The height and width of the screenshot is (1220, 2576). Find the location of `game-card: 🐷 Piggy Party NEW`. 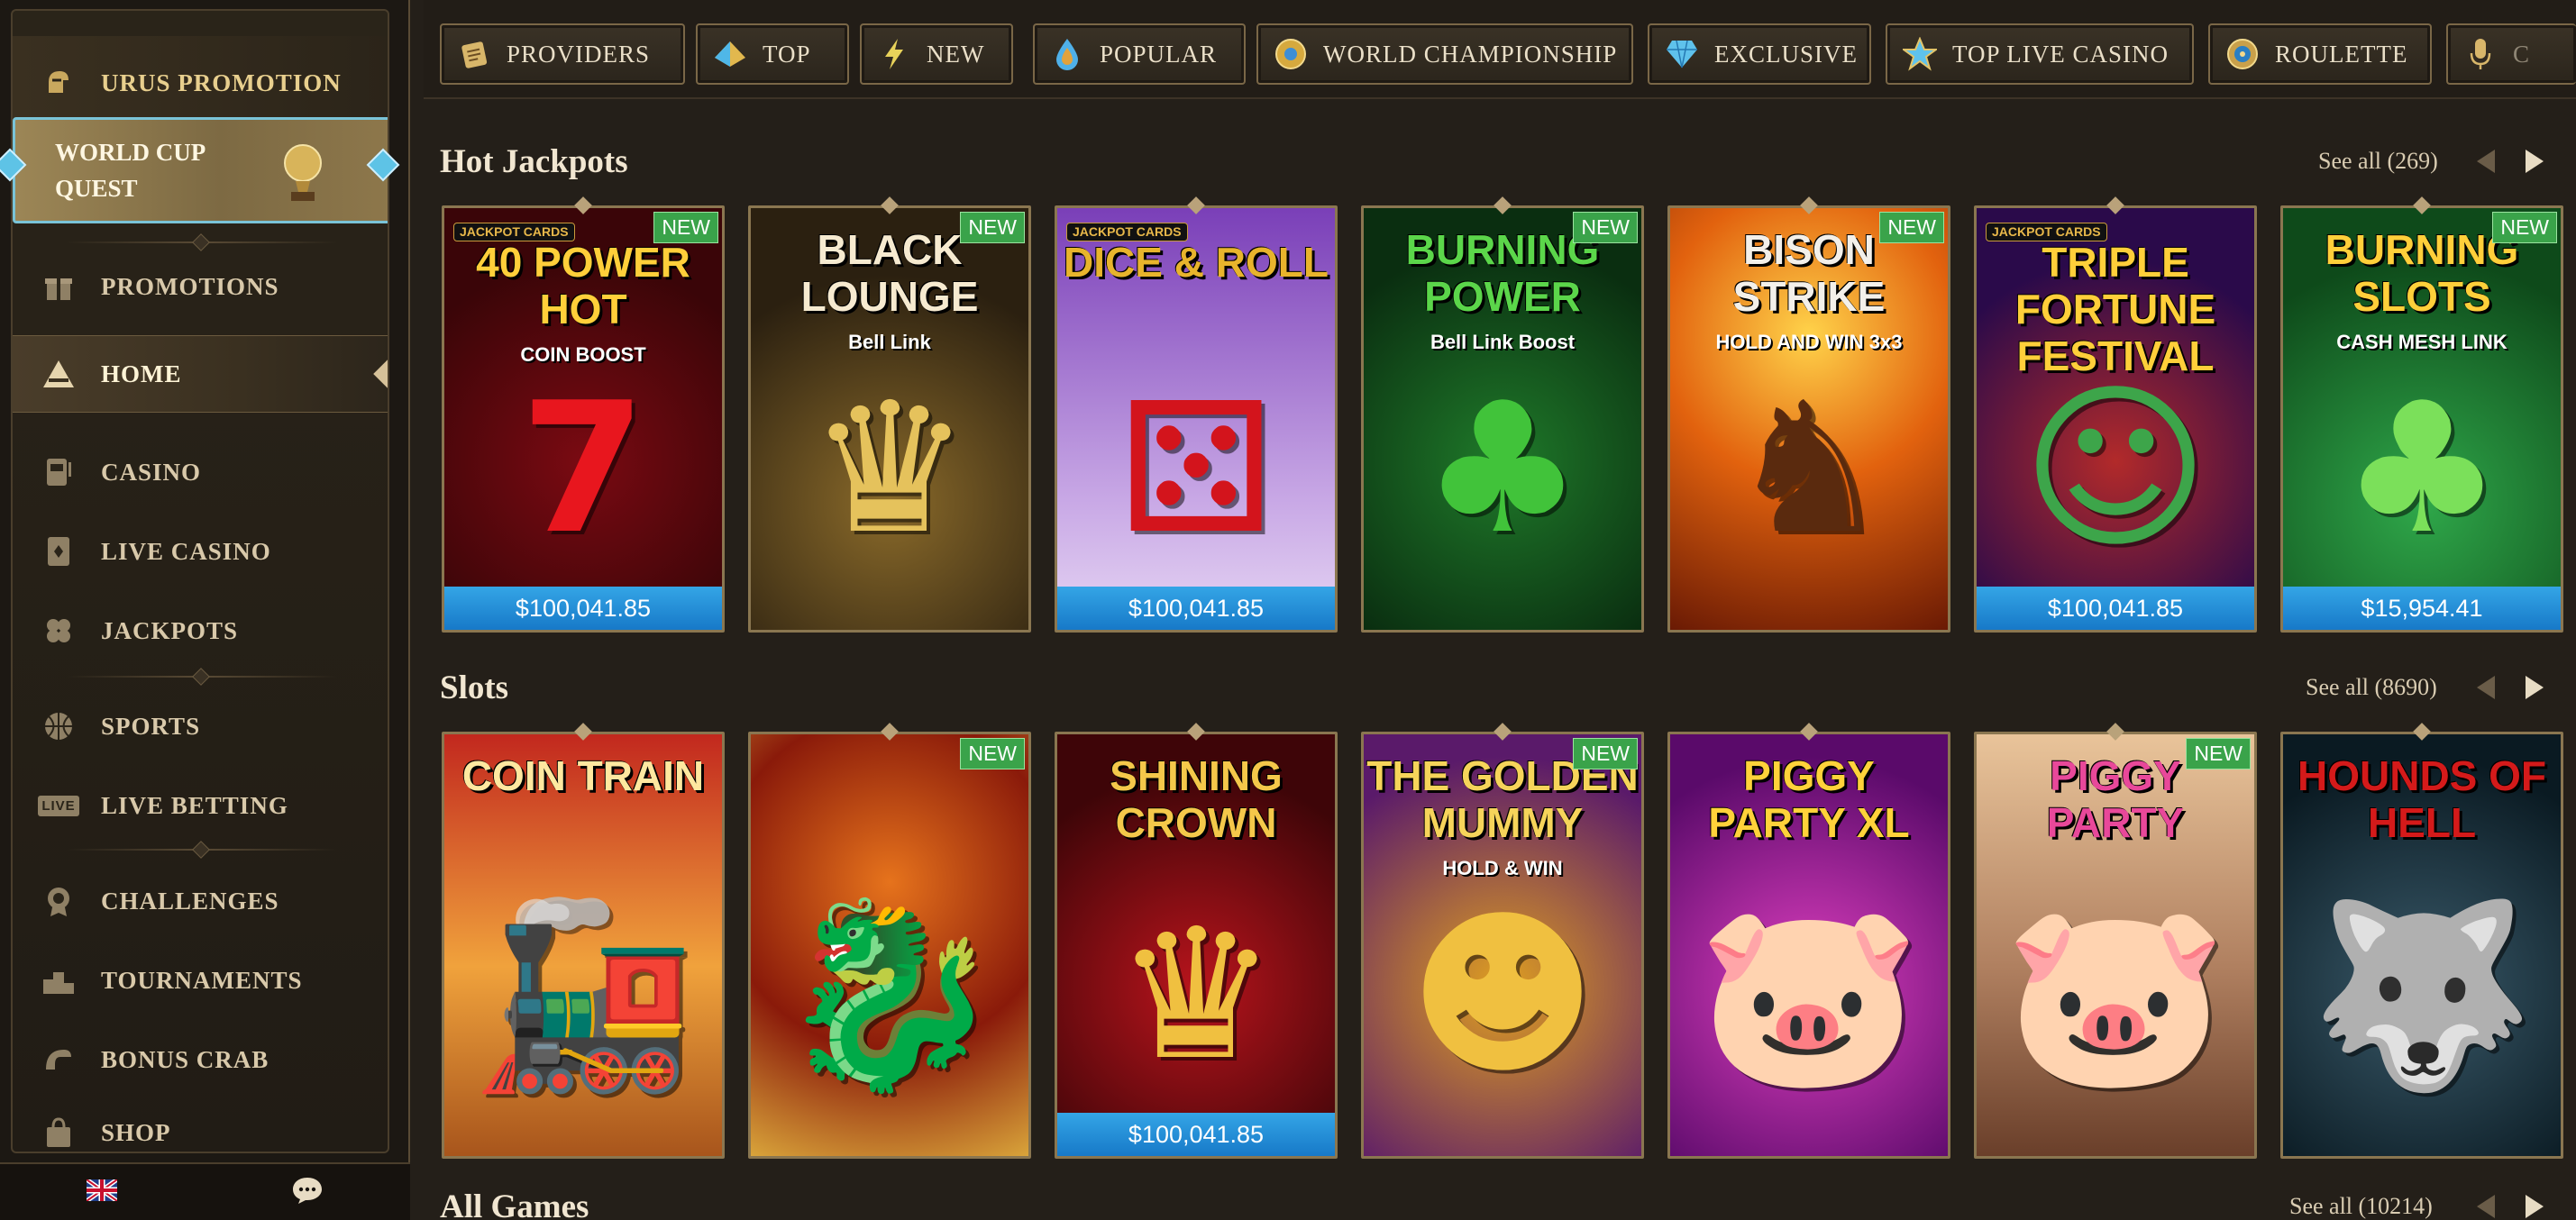

game-card: 🐷 Piggy Party NEW is located at coordinates (2115, 945).